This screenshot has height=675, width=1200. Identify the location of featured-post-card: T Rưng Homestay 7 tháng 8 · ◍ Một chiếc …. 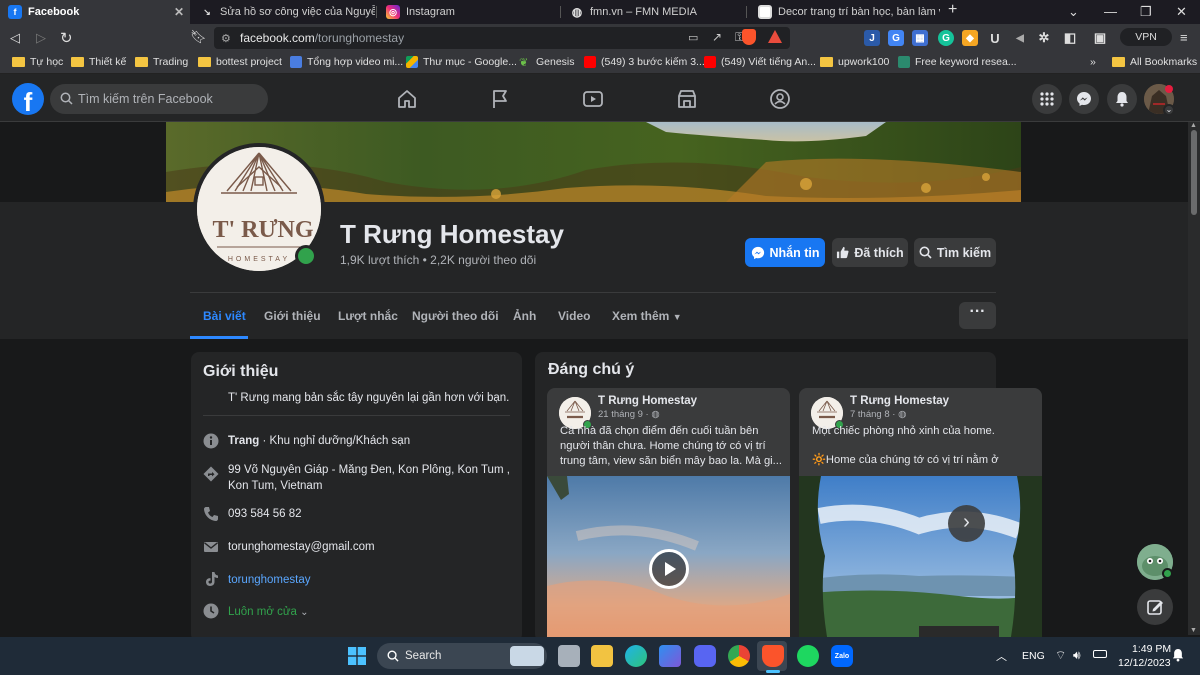
(920, 518).